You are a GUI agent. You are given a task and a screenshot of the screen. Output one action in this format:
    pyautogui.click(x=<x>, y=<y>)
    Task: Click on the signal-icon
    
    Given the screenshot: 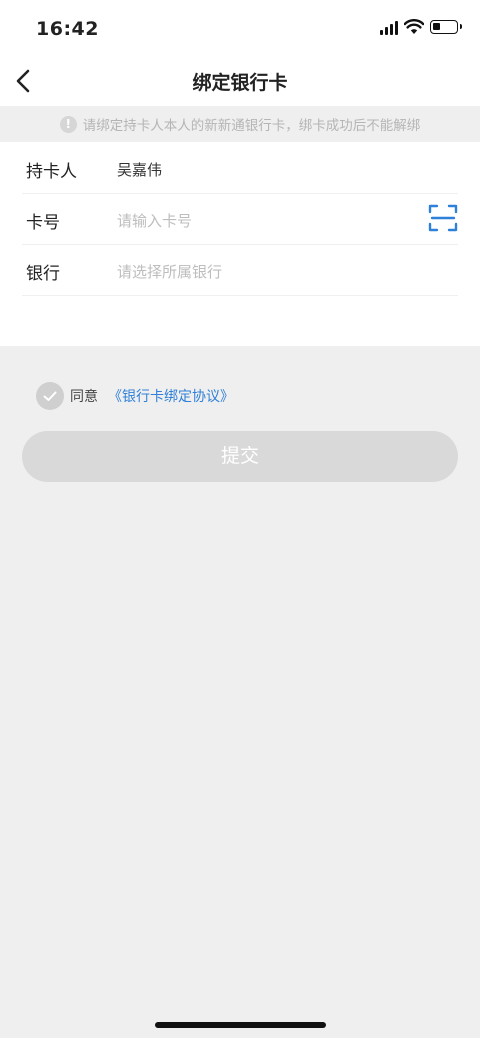 What is the action you would take?
    pyautogui.click(x=390, y=28)
    